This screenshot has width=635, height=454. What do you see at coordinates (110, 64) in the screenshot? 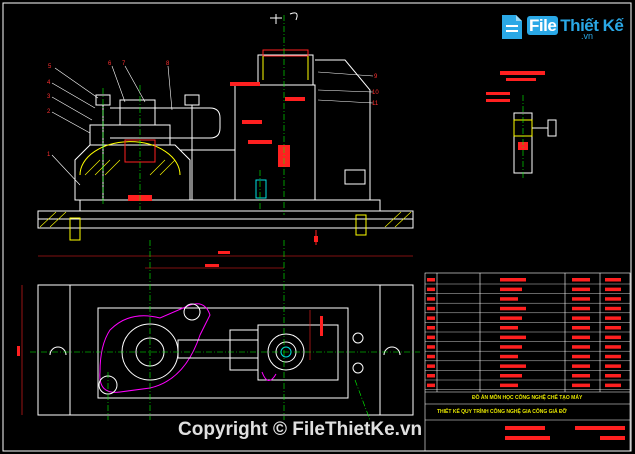
I see `callout-6: 6` at bounding box center [110, 64].